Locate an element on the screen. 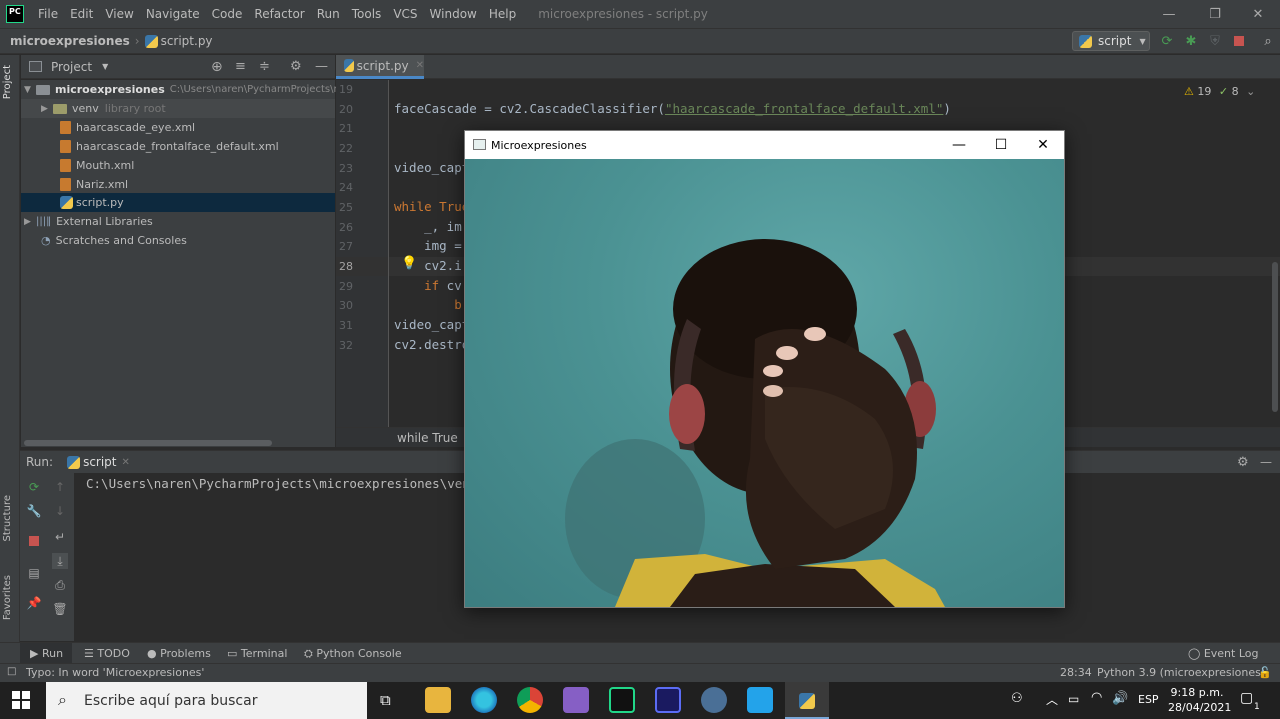 This screenshot has width=1280, height=719. chrome-icon is located at coordinates (530, 700).